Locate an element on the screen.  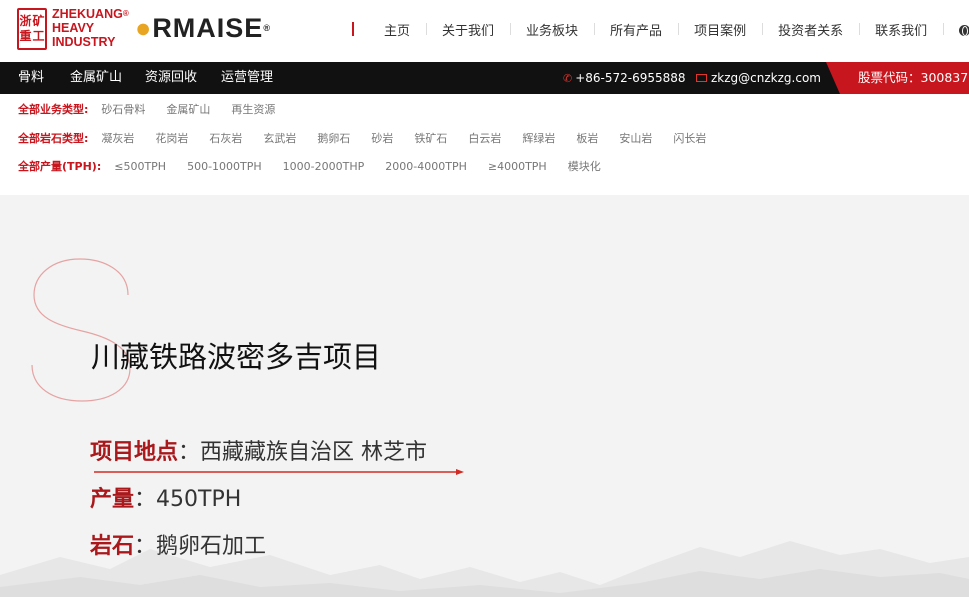
filter-option: 凝灰岩 is located at coordinates (117, 138).